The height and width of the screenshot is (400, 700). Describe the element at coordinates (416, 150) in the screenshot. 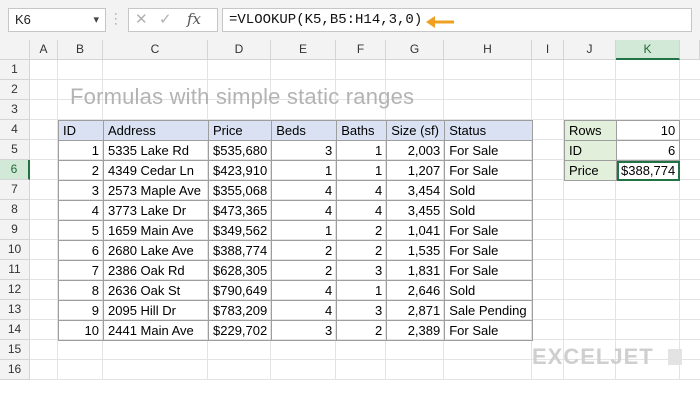

I see `table-cell: 2,003` at that location.